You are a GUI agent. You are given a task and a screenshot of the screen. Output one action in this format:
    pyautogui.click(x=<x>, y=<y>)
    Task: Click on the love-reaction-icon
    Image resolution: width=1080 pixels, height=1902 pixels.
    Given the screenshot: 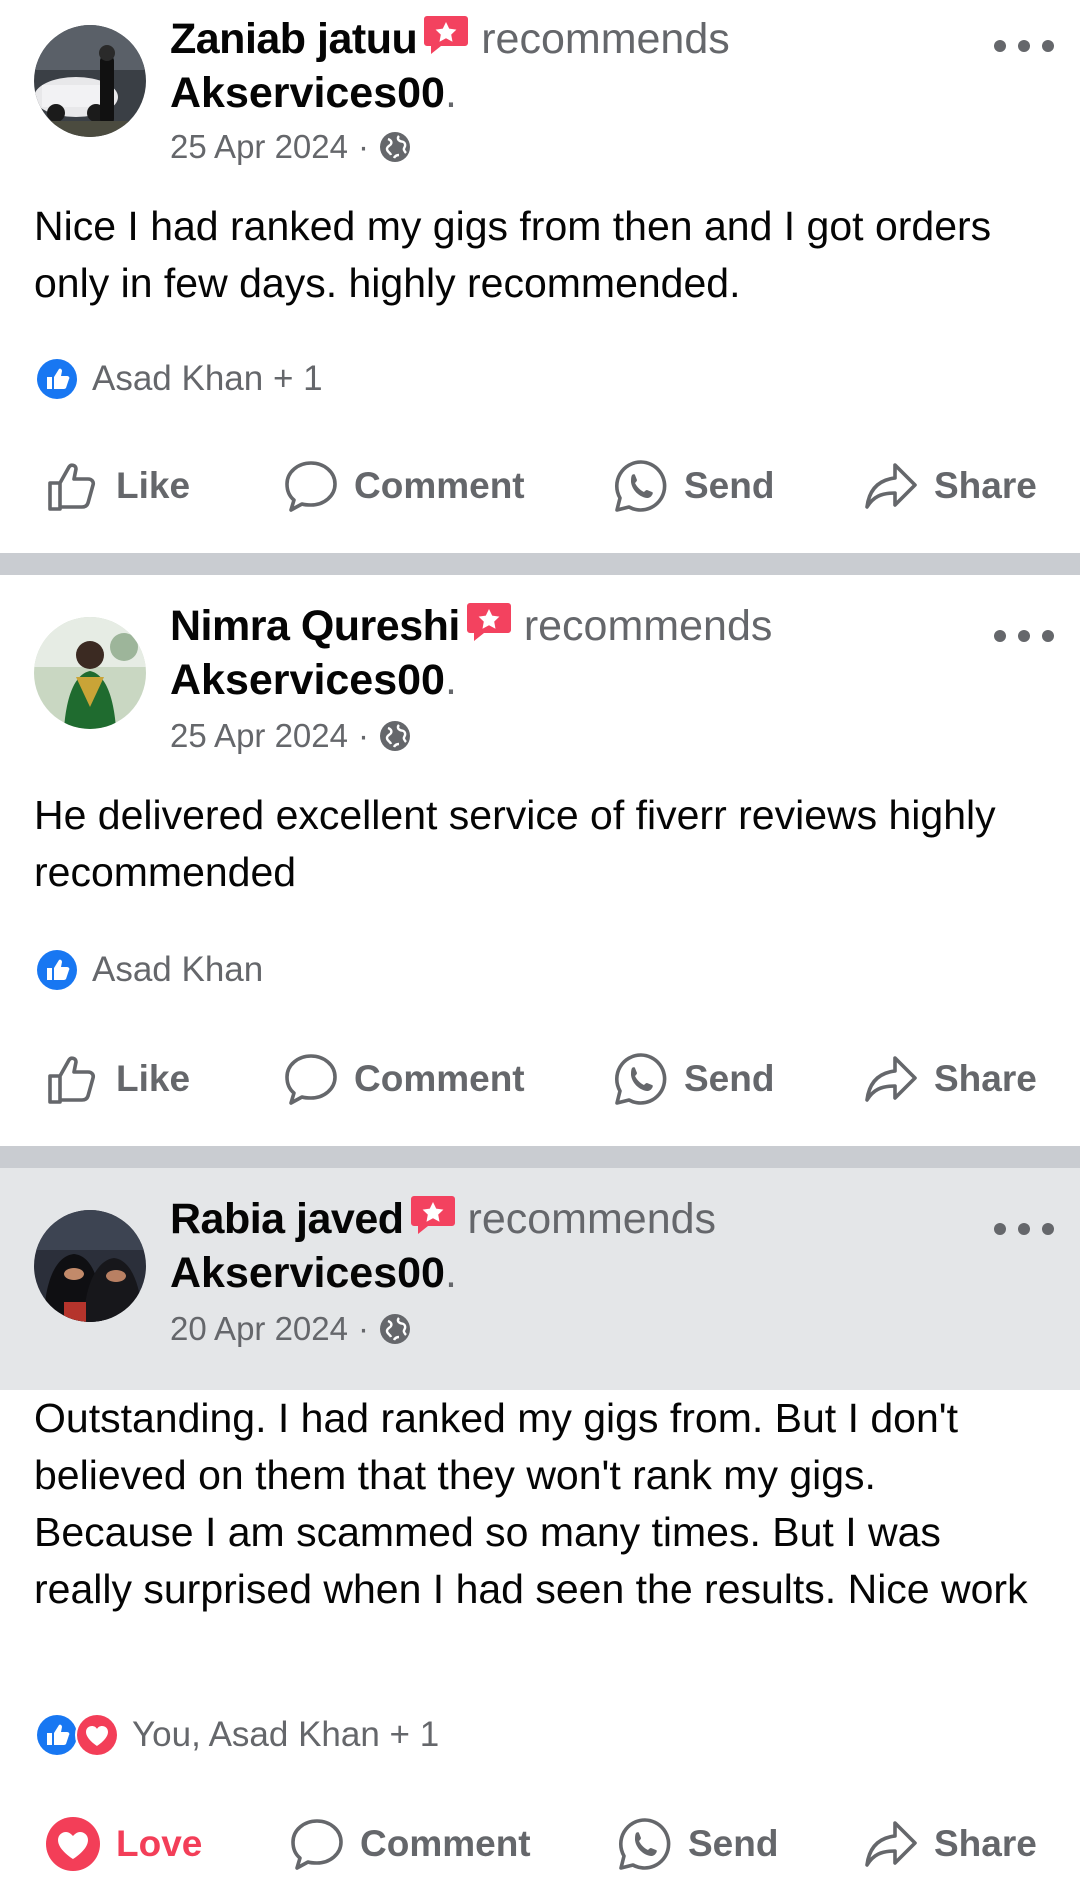 What is the action you would take?
    pyautogui.click(x=97, y=1735)
    